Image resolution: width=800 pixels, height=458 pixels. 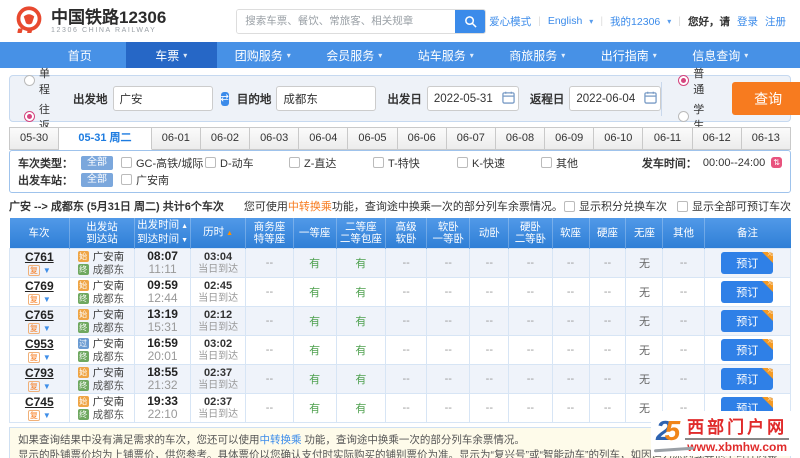 What do you see at coordinates (446, 55) in the screenshot?
I see `nav-item-站车服务: 站车服务 ▾` at bounding box center [446, 55].